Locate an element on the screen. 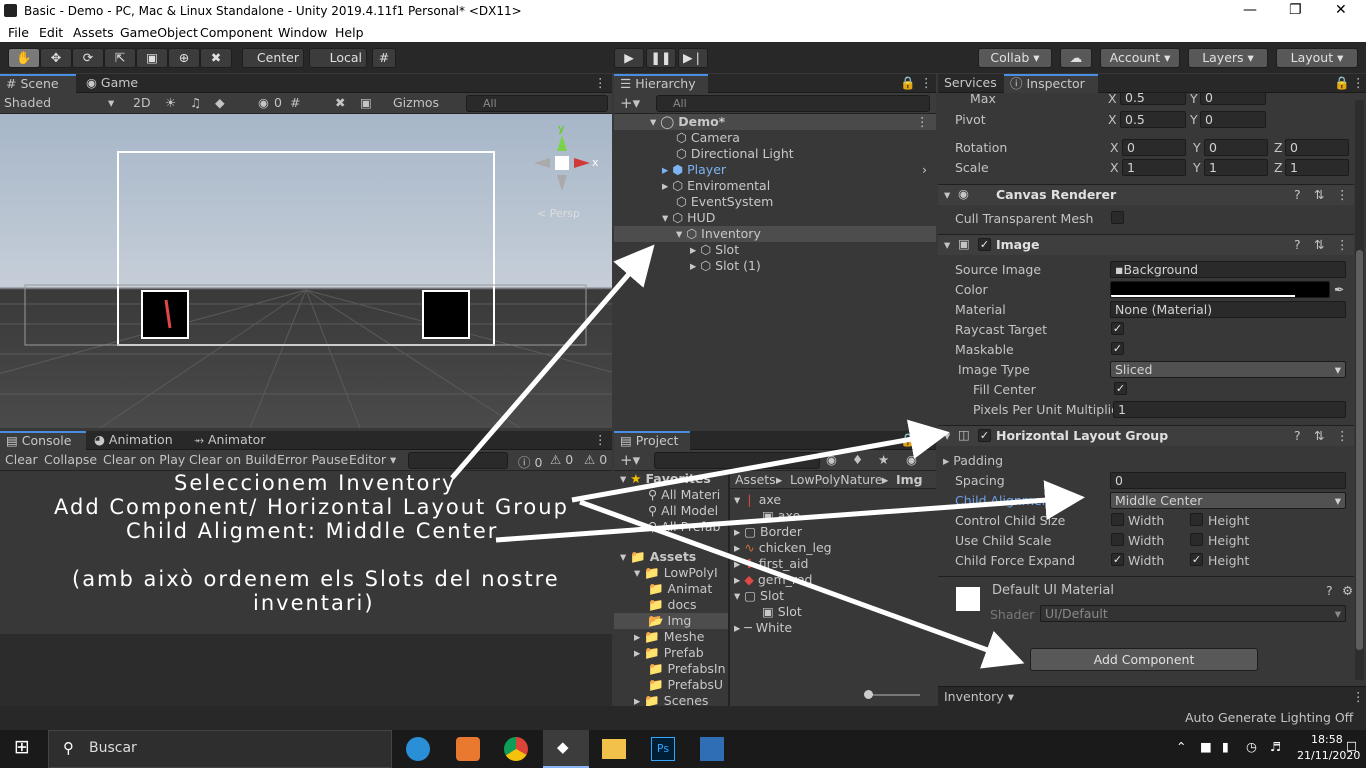 Image resolution: width=1366 pixels, height=768 pixels. scene-search-input: All is located at coordinates (537, 103).